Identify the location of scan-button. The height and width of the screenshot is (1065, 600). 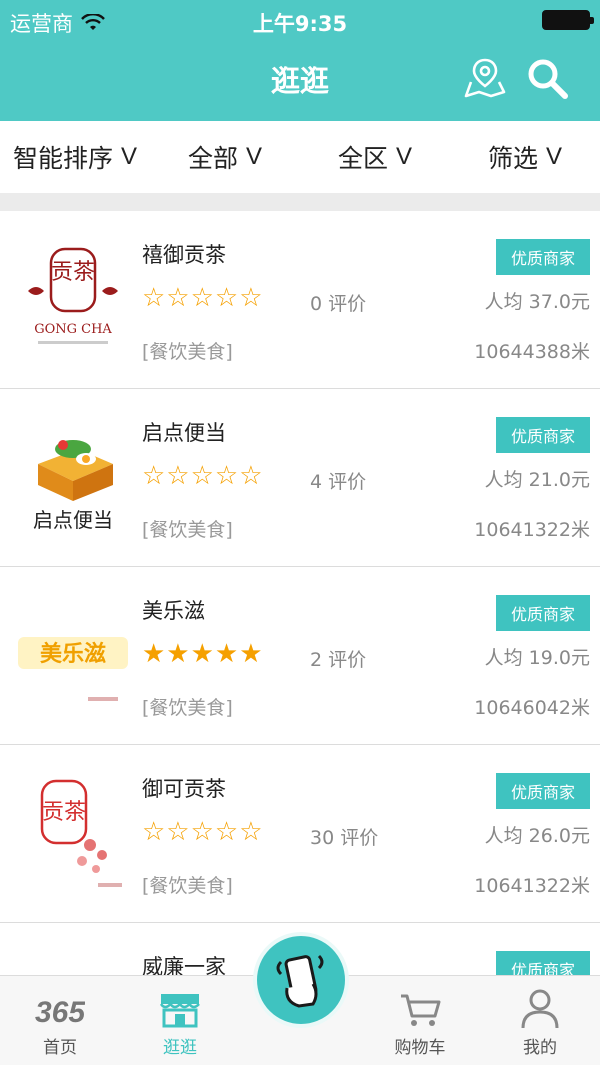
(301, 993).